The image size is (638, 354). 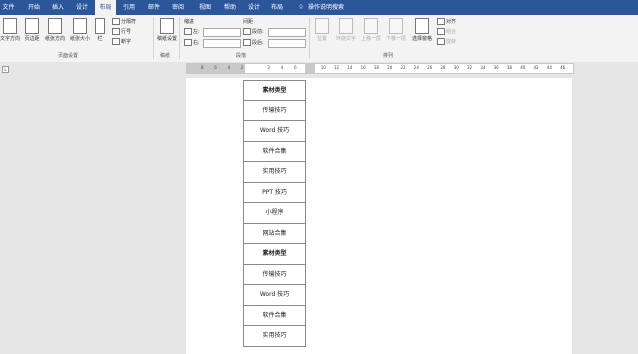 What do you see at coordinates (346, 26) in the screenshot?
I see `wrap-text-icon` at bounding box center [346, 26].